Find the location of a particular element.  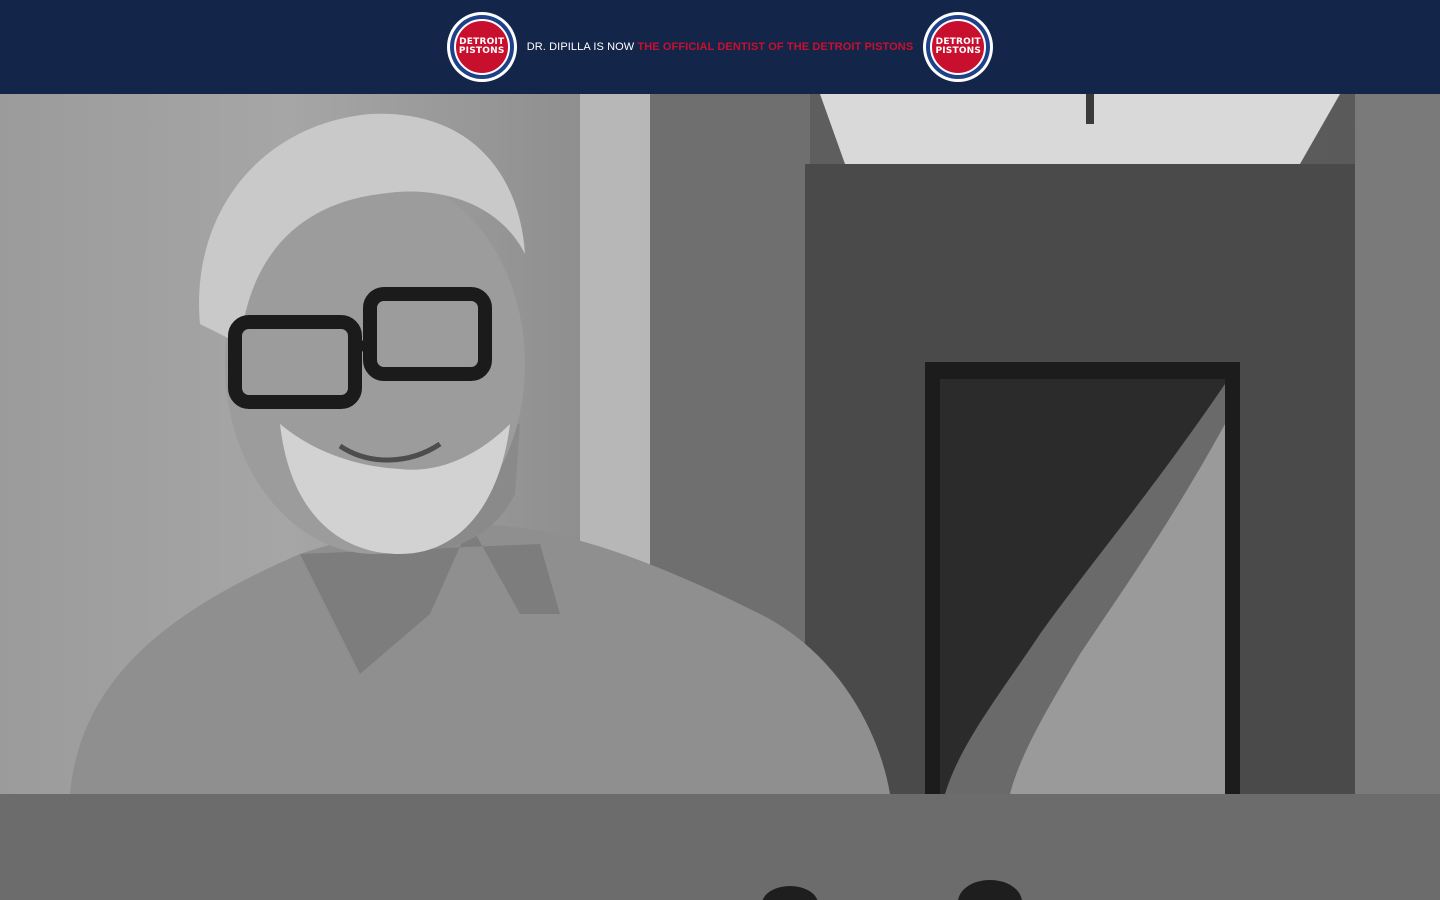

lower-illustration is located at coordinates (892, 890).